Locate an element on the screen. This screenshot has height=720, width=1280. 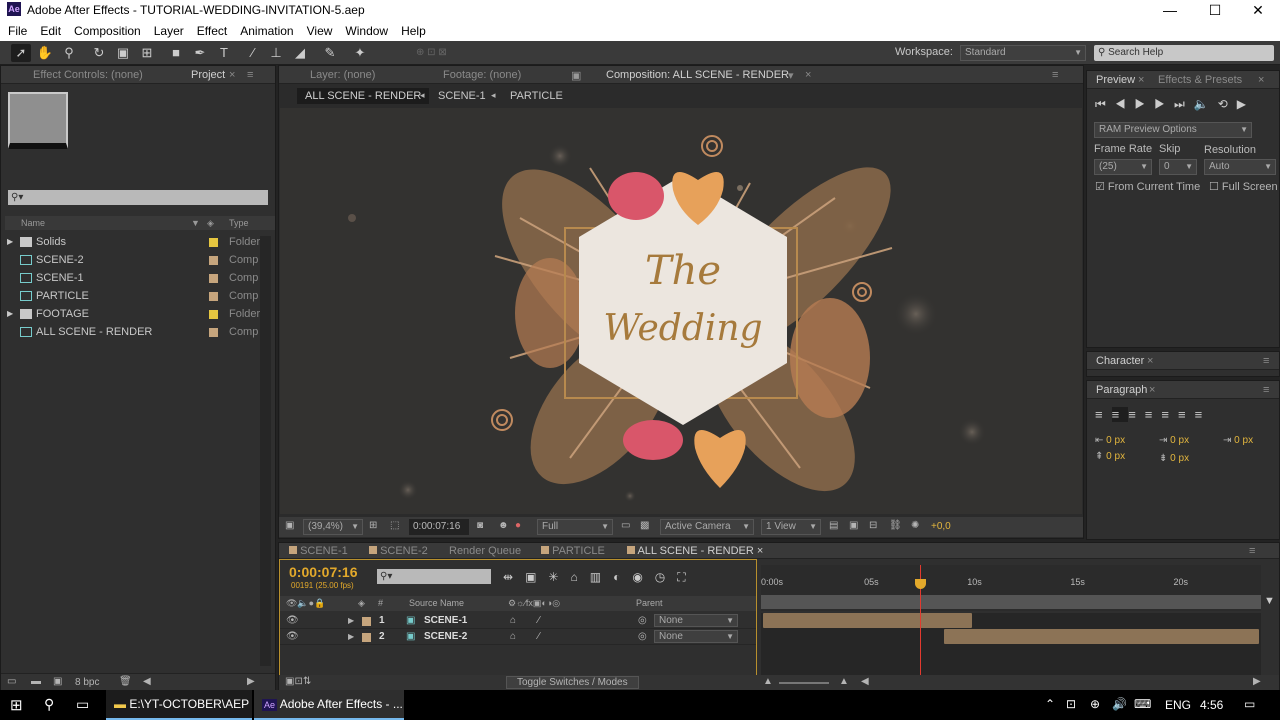
resolution-dropdown-preview: Auto ▼ is located at coordinates (1240, 167).